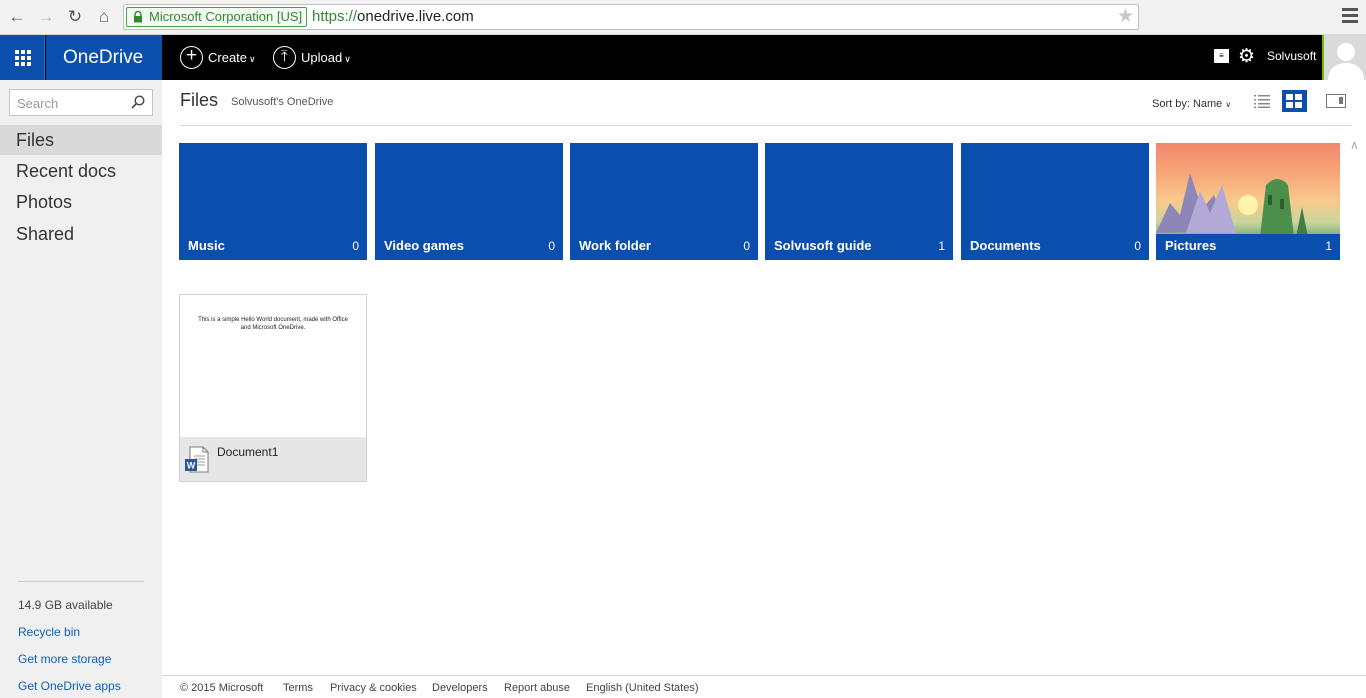 The height and width of the screenshot is (698, 1366). I want to click on gear-icon: ⚙, so click(1246, 57).